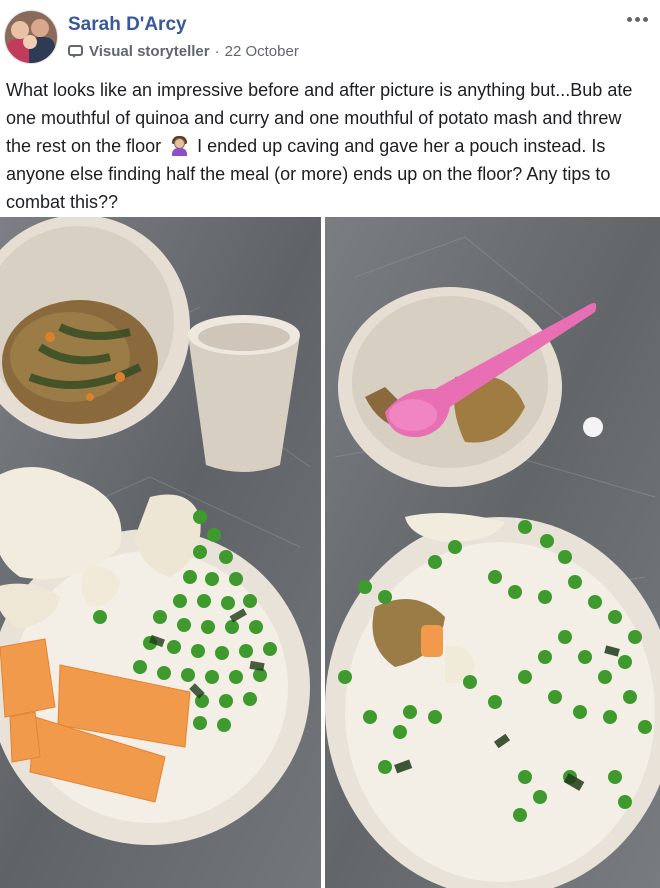 The image size is (660, 888). Describe the element at coordinates (262, 51) in the screenshot. I see `post-date: 22 October` at that location.